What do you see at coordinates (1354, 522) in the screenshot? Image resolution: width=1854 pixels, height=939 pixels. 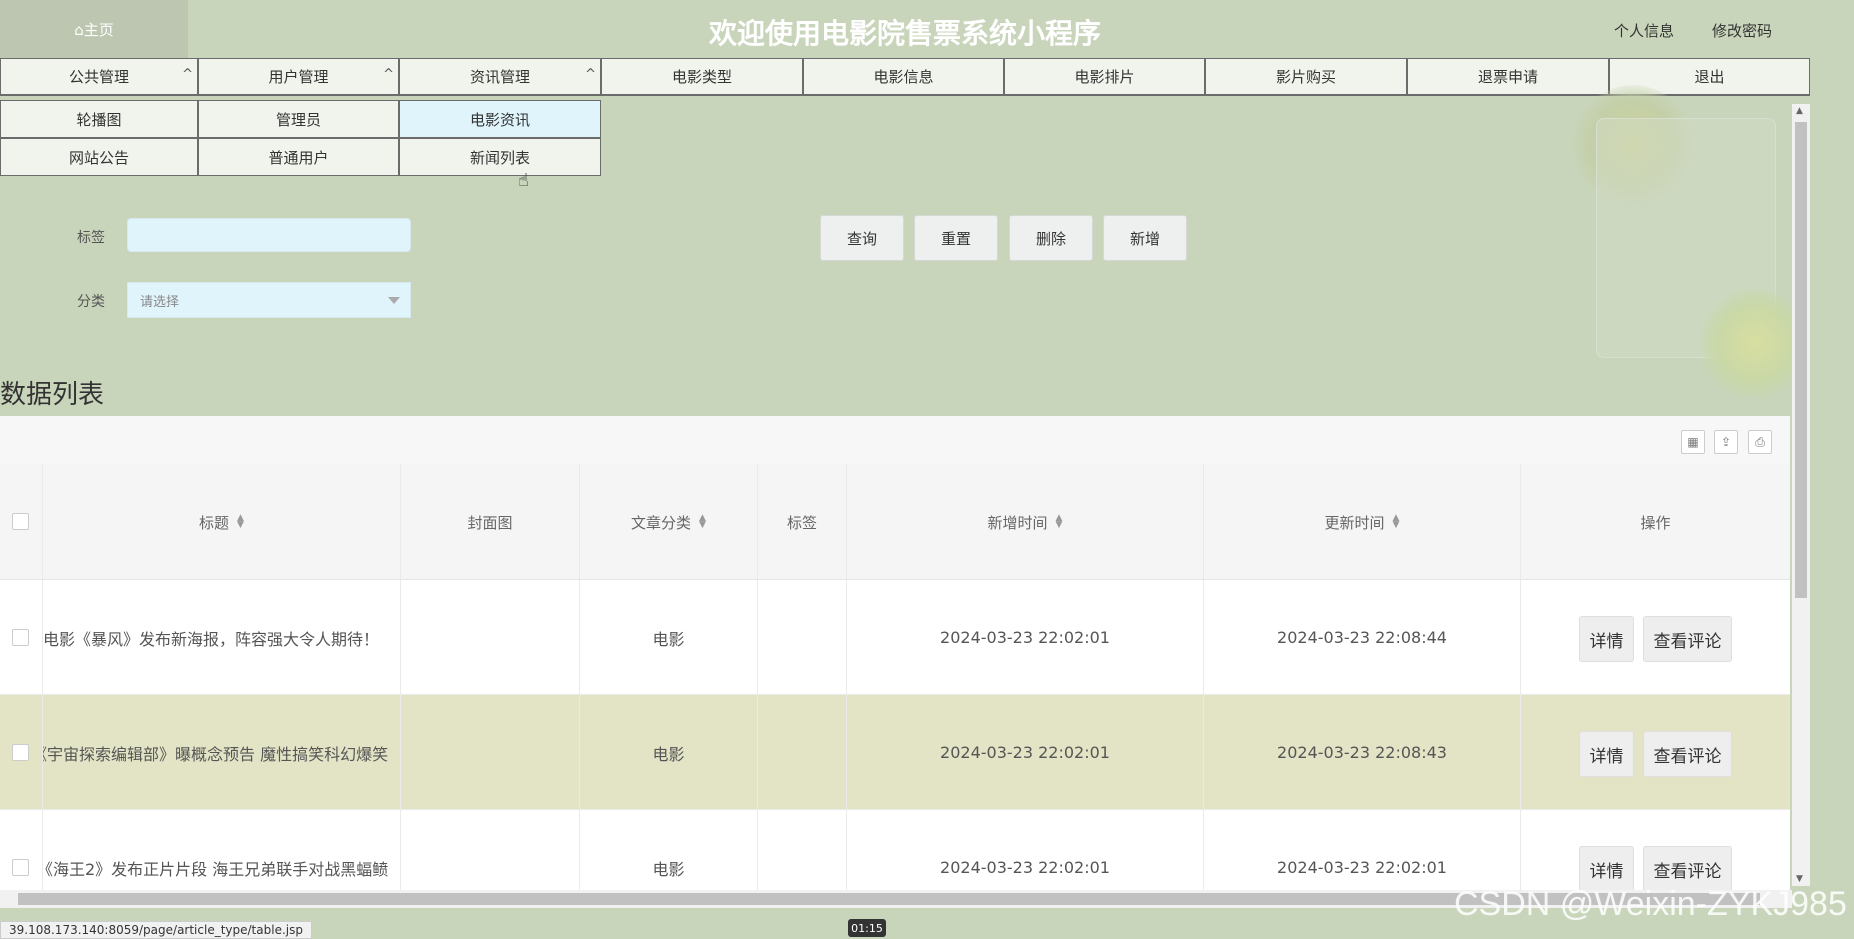 I see `col-updated-label: 更新时间` at bounding box center [1354, 522].